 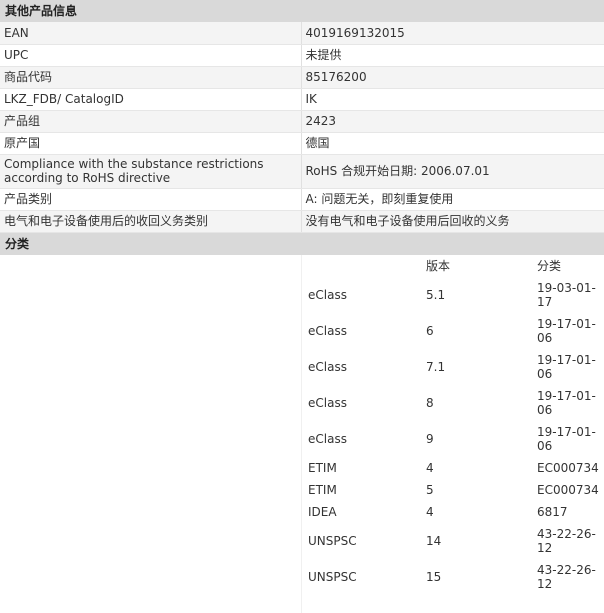 What do you see at coordinates (452, 199) in the screenshot?
I see `info-value: A: 问题无关，即刻重复使用` at bounding box center [452, 199].